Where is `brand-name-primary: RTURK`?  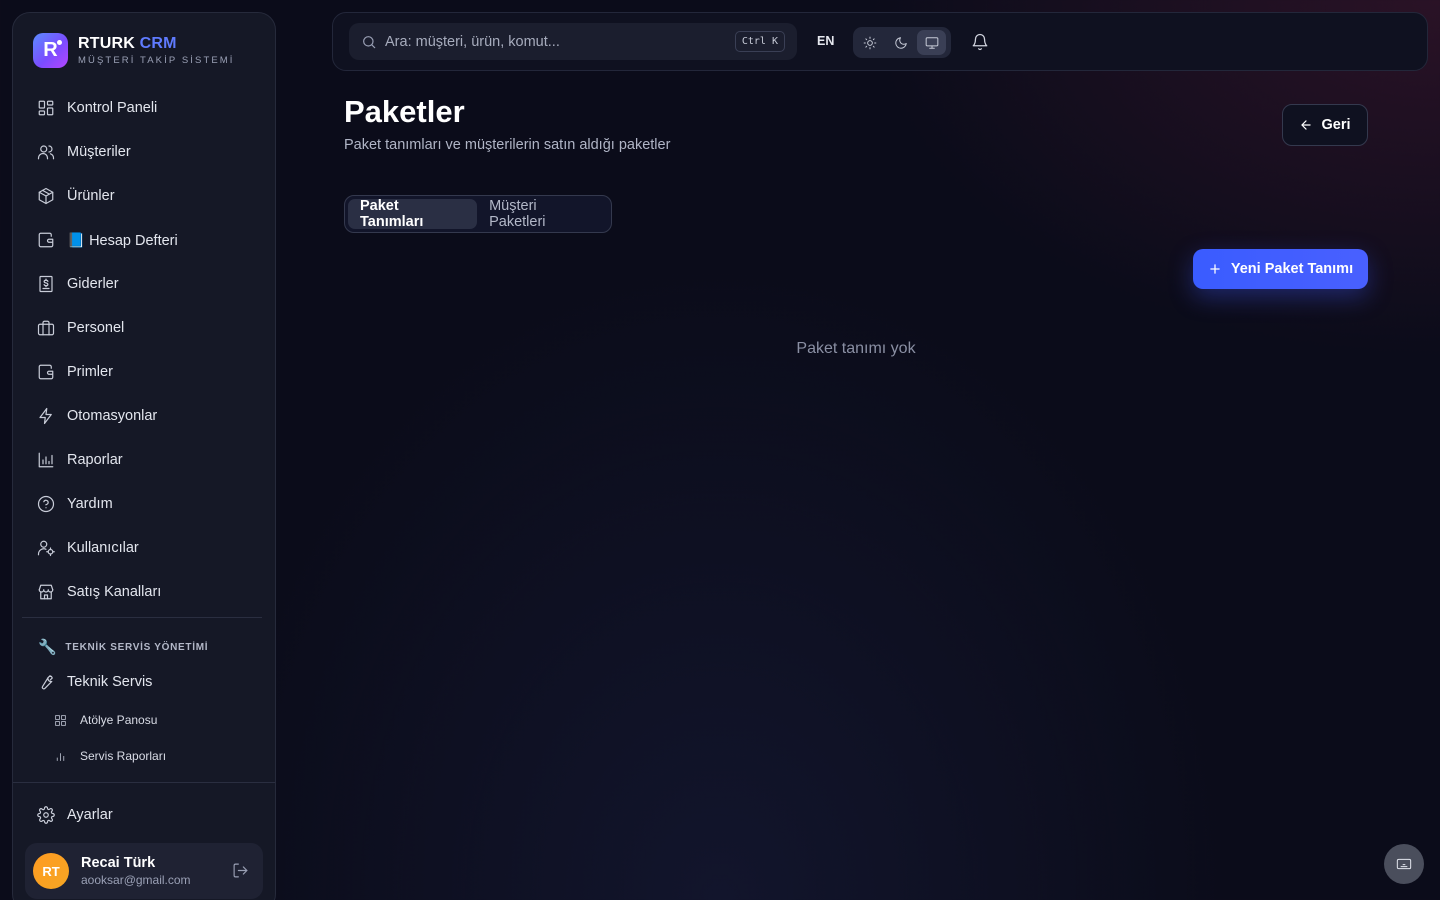
brand-name-primary: RTURK is located at coordinates (106, 43).